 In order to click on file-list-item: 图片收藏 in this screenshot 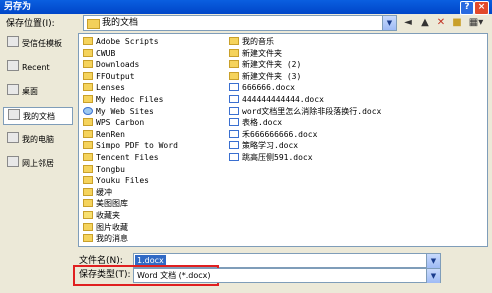, I will do `click(155, 228)`.